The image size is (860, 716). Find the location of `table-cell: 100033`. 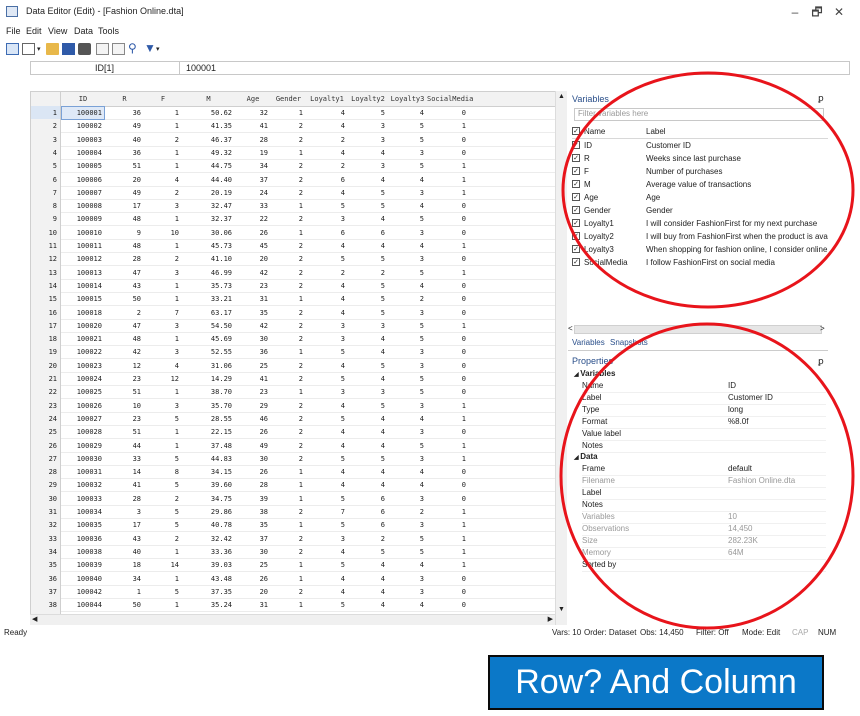

table-cell: 100033 is located at coordinates (83, 499).